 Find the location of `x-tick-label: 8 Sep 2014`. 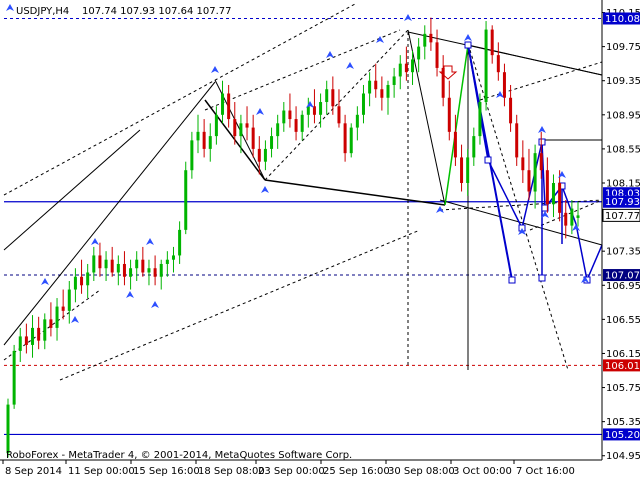

x-tick-label: 8 Sep 2014 is located at coordinates (33, 471).